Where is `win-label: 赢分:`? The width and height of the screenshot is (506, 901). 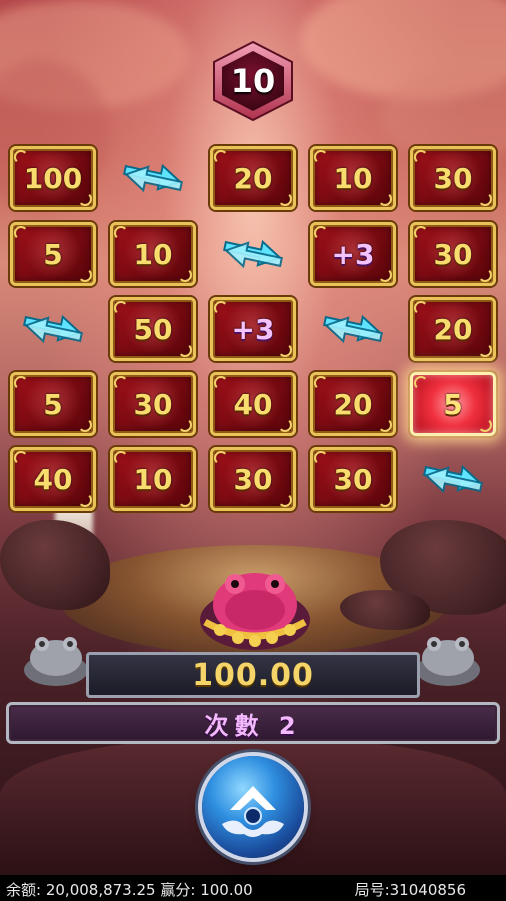 win-label: 赢分: is located at coordinates (178, 890).